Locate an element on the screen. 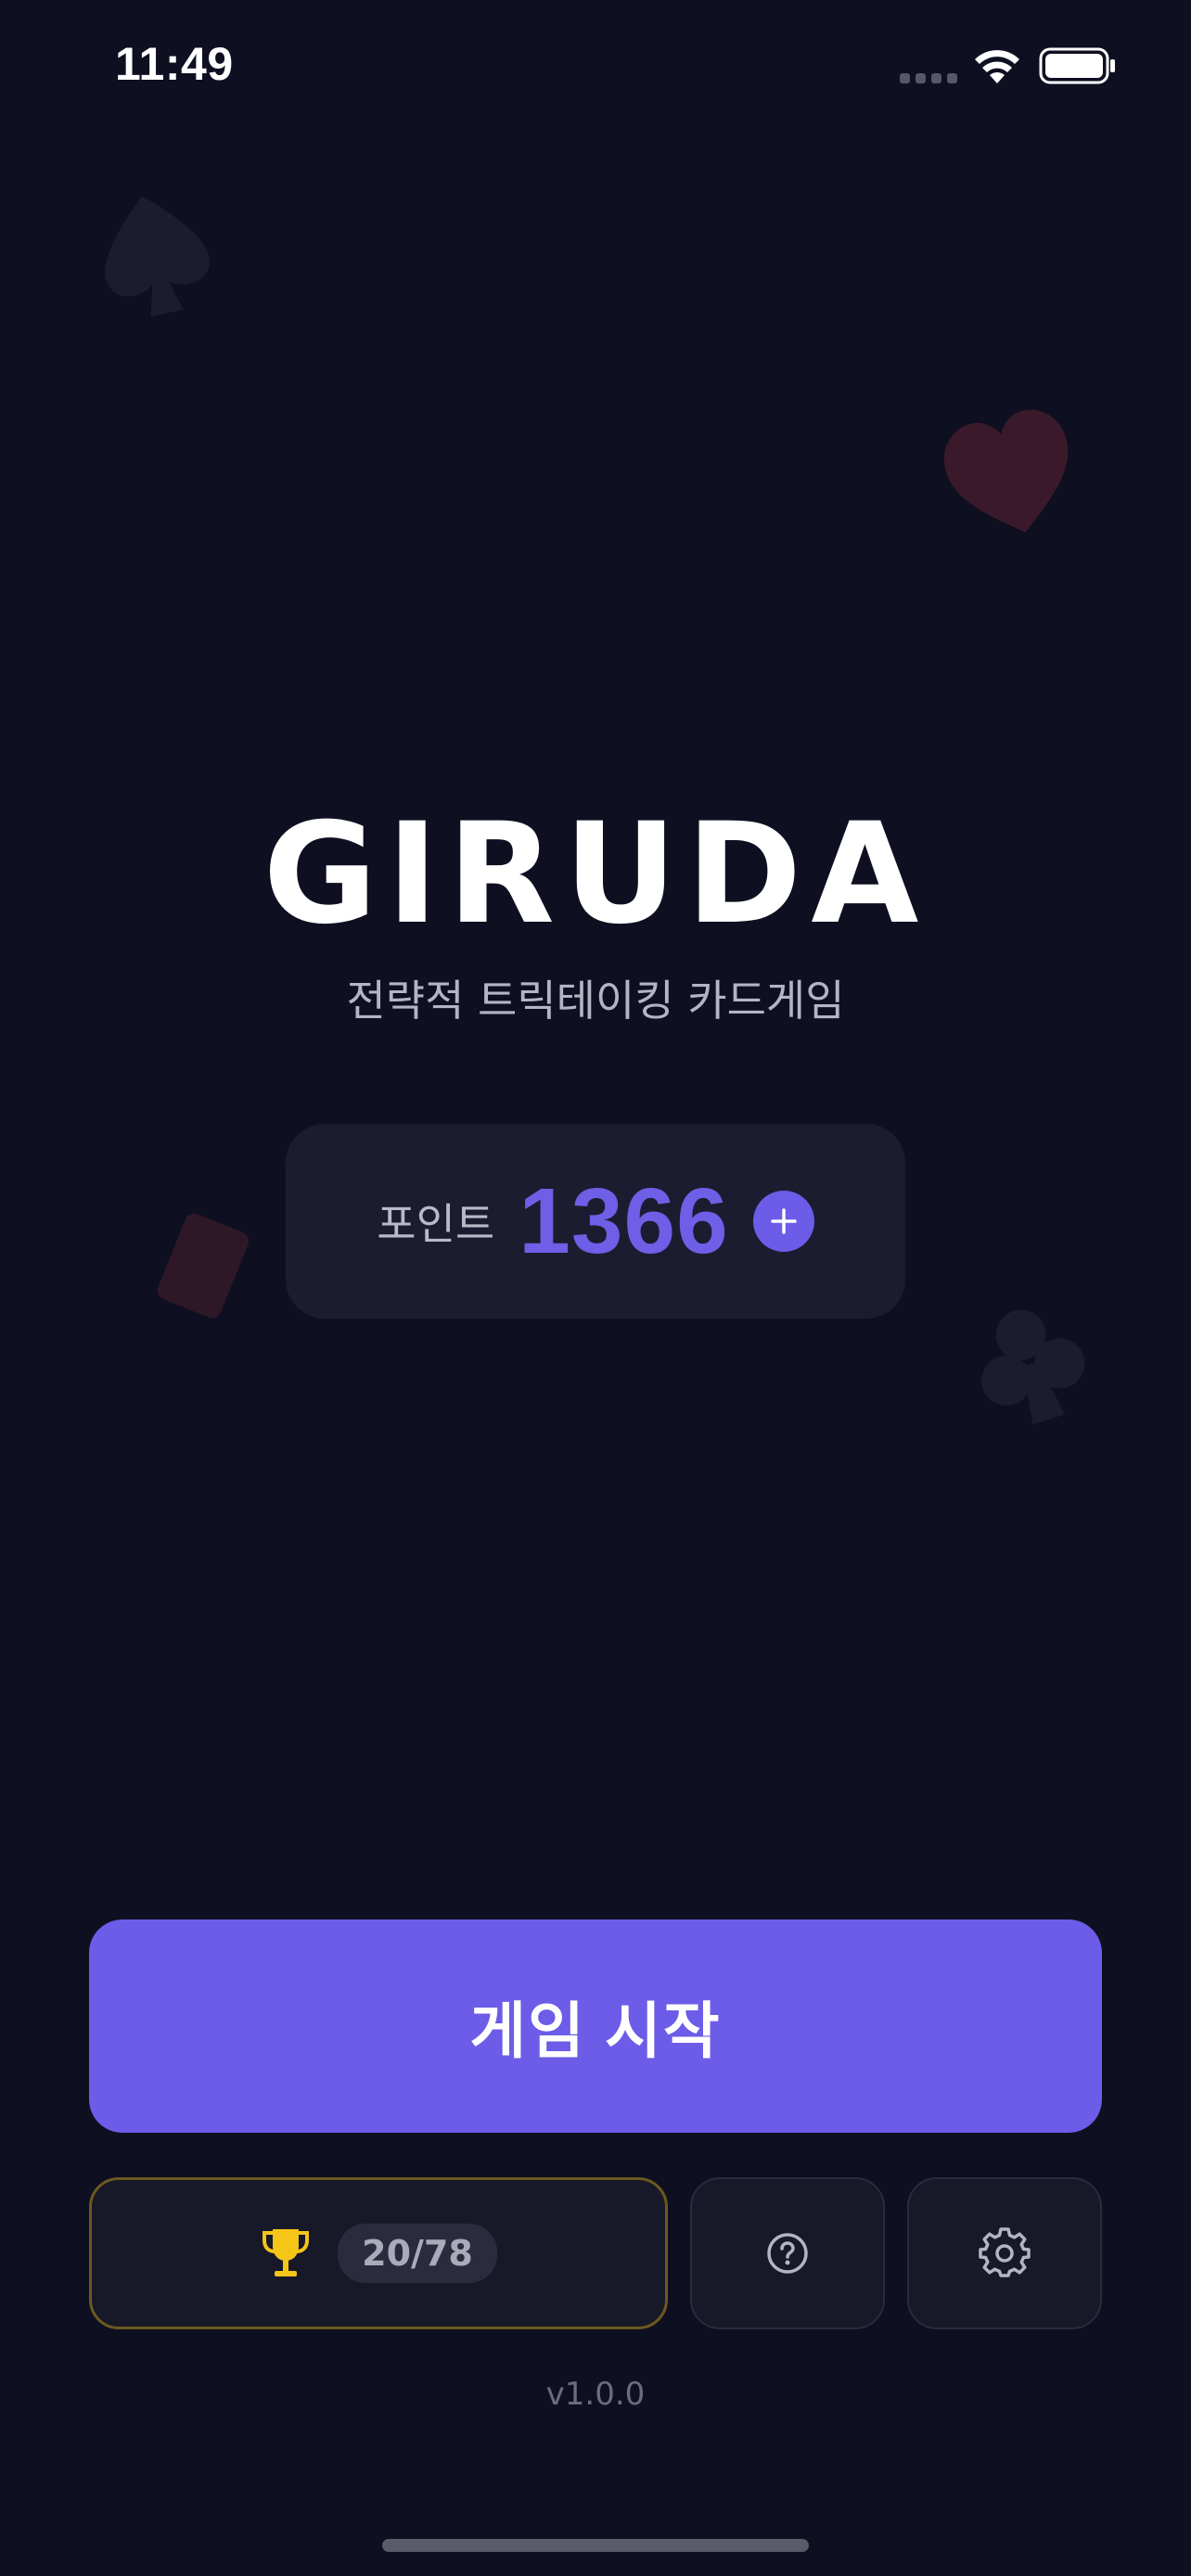 This screenshot has width=1191, height=2576. points-label: 포인트 is located at coordinates (436, 1224).